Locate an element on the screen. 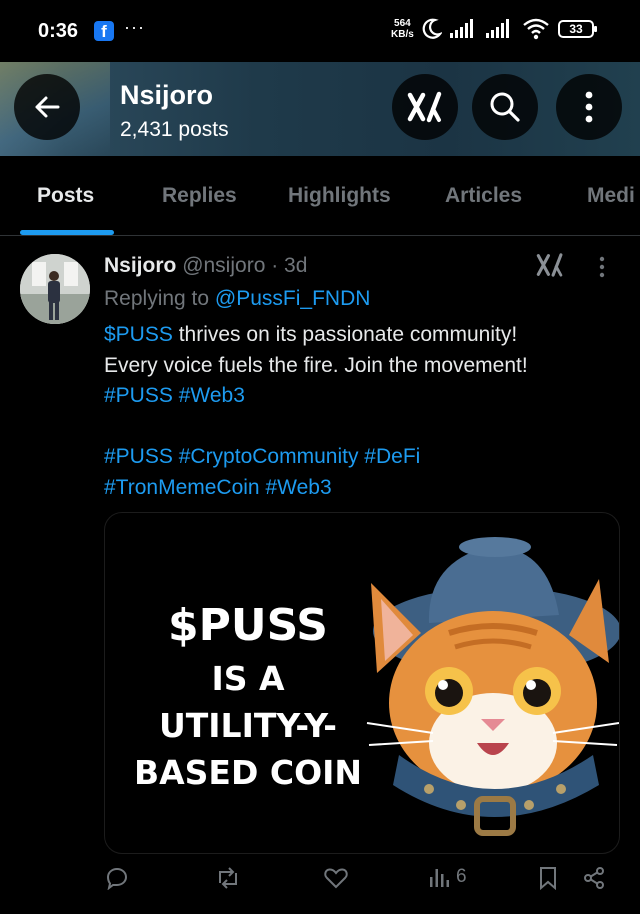  grok-button is located at coordinates (425, 107).